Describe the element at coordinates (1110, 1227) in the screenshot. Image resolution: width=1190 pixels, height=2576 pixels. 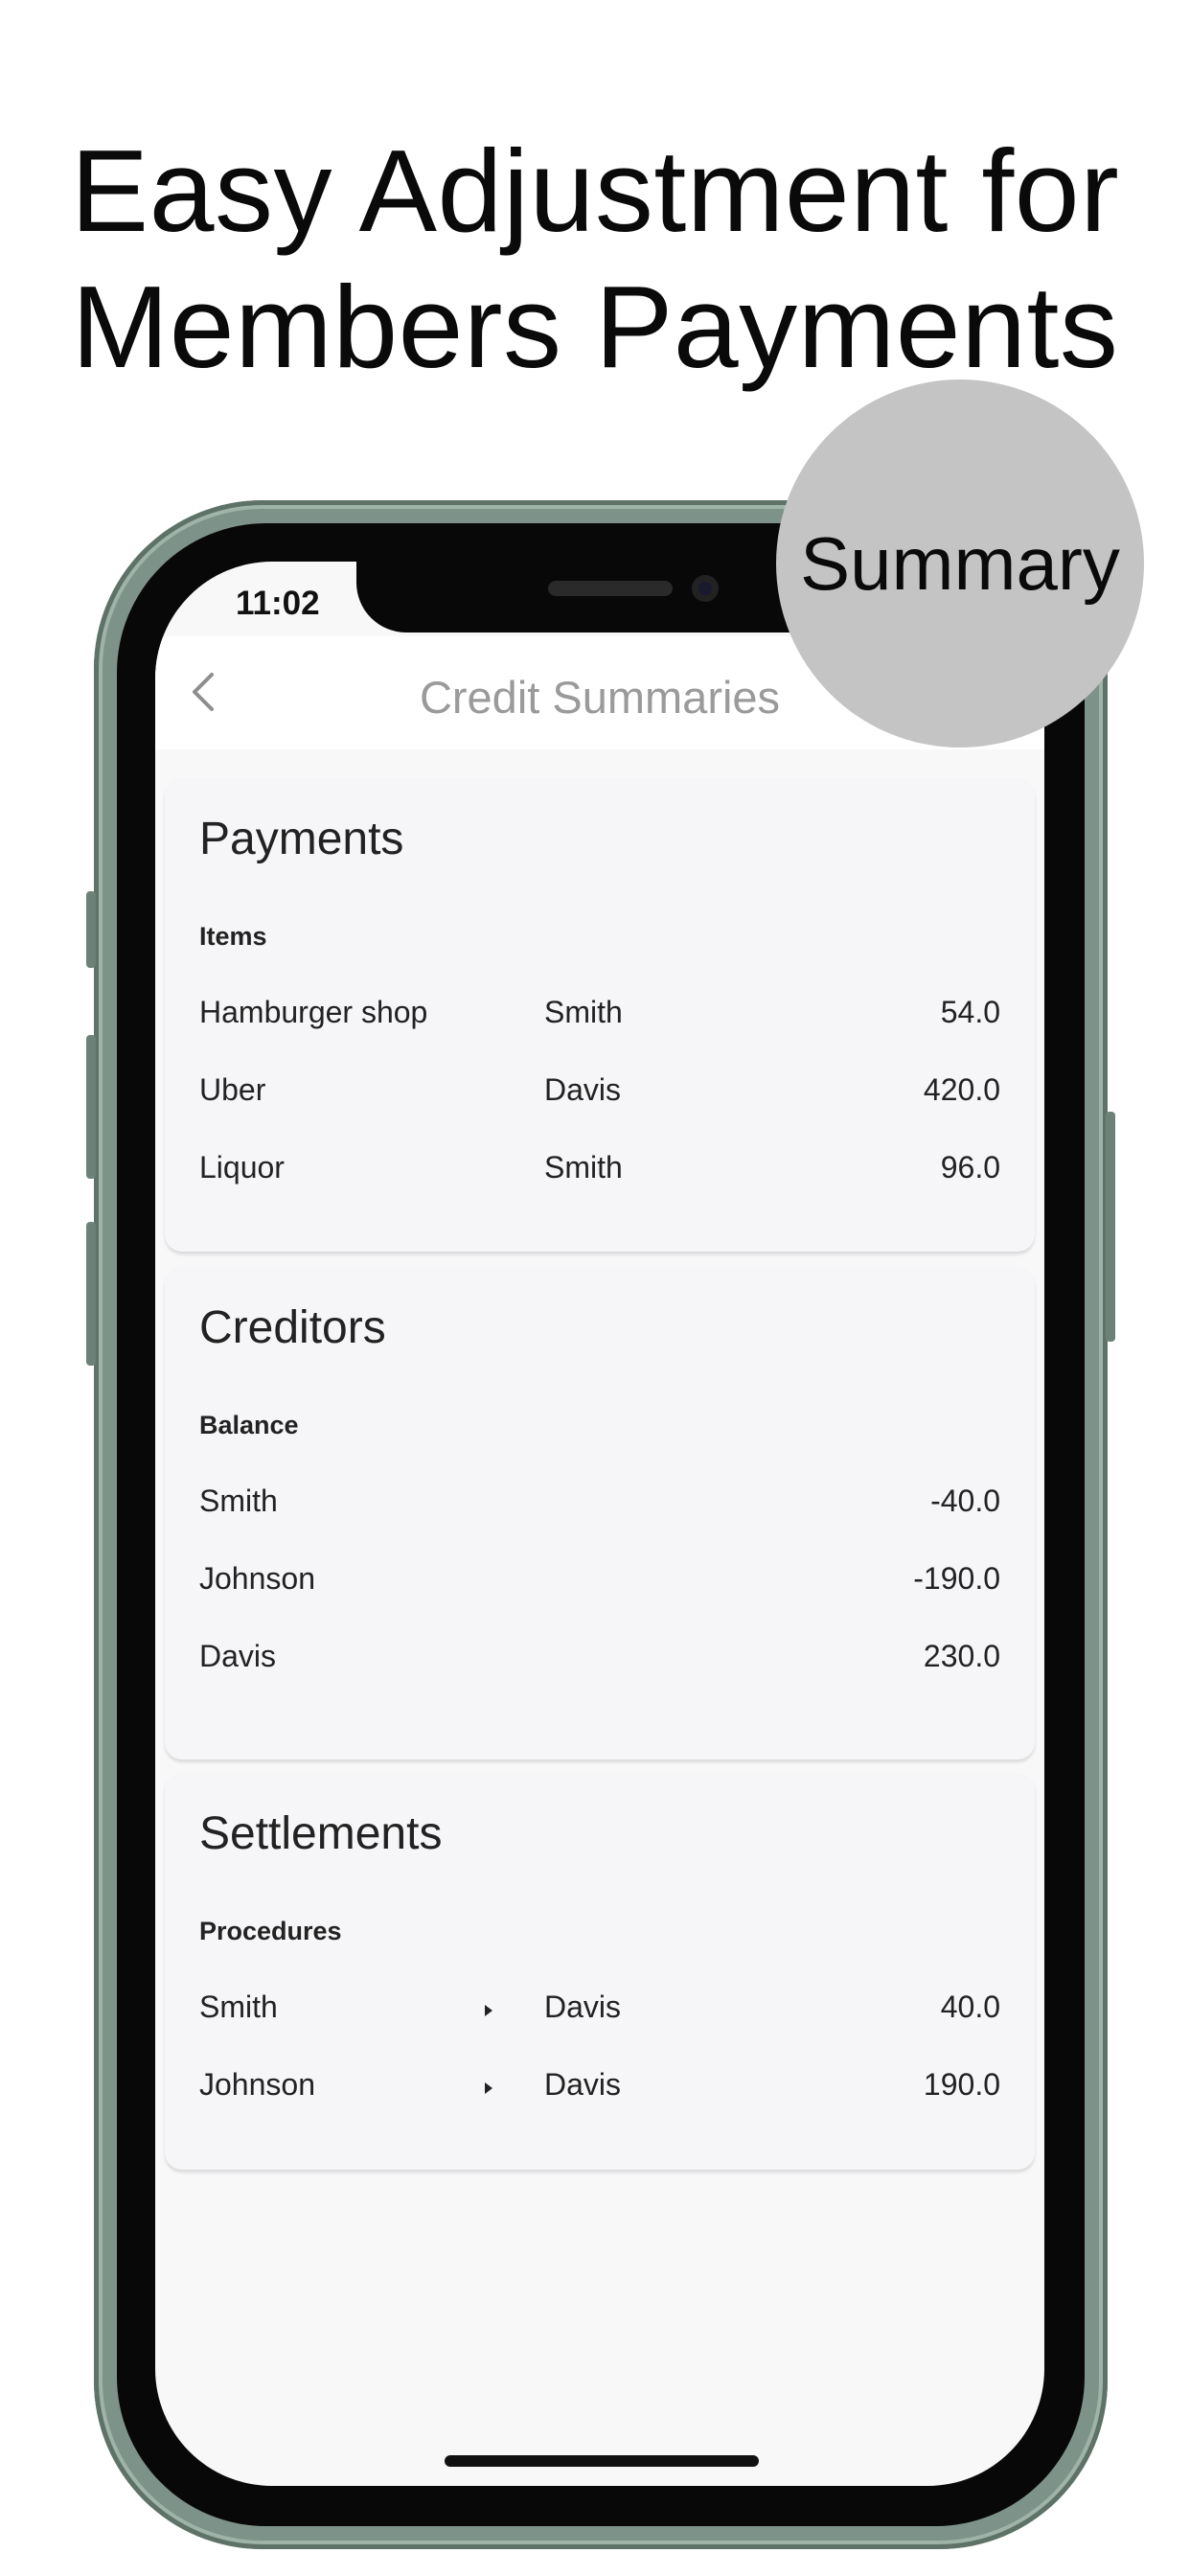
I see `power-button` at that location.